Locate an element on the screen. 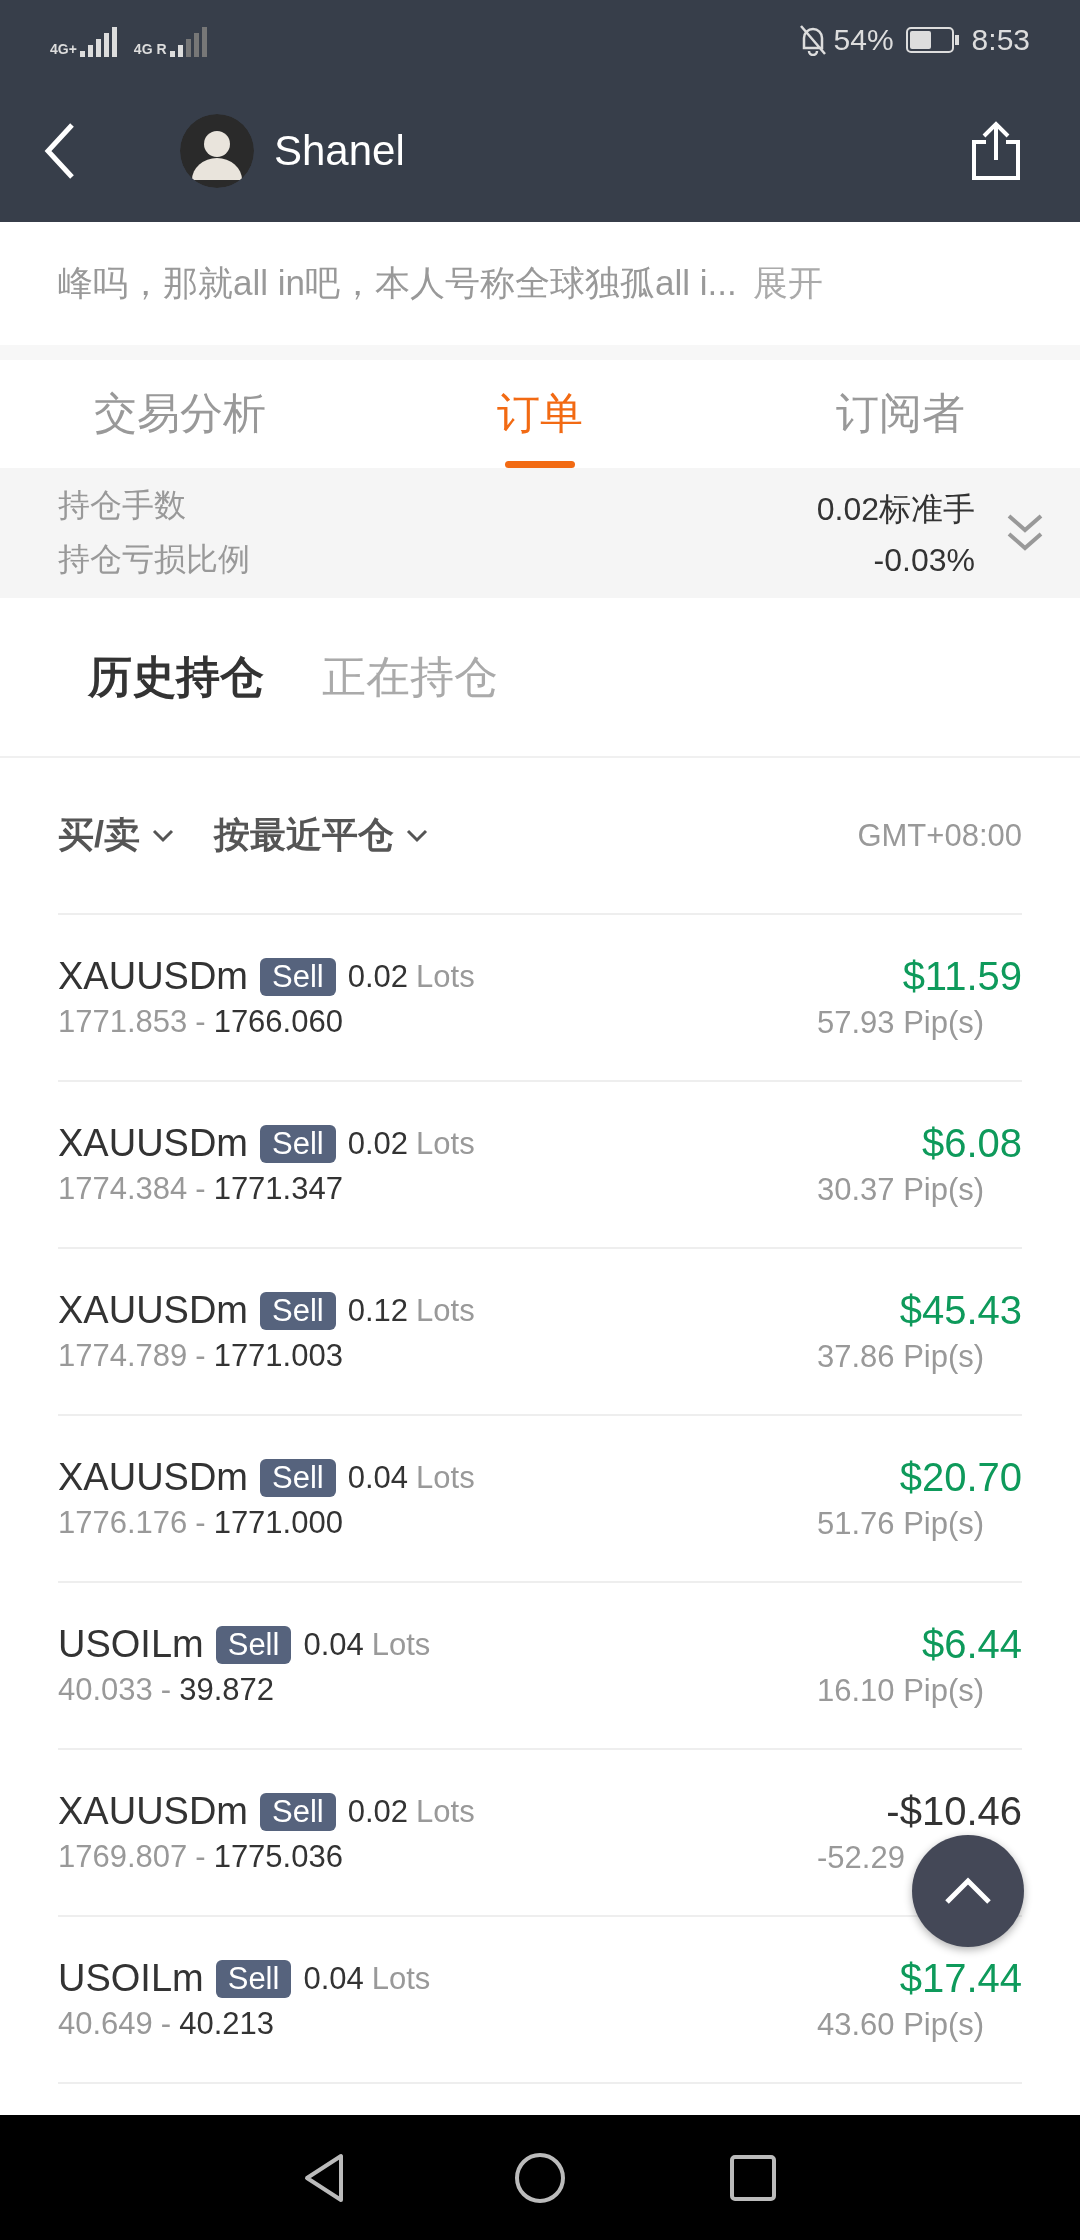 The height and width of the screenshot is (2240, 1080). lots: 0.12 is located at coordinates (378, 1310).